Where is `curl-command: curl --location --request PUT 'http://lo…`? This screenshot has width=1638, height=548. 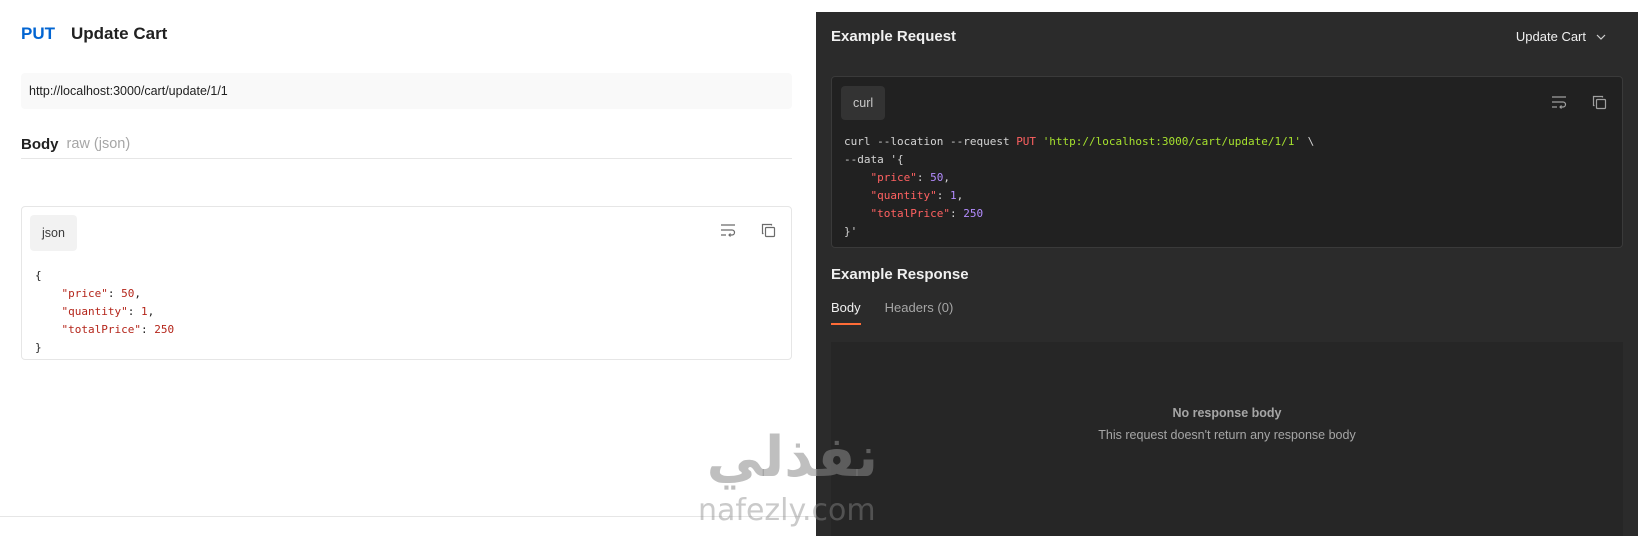
curl-command: curl --location --request PUT 'http://lo… is located at coordinates (1079, 186).